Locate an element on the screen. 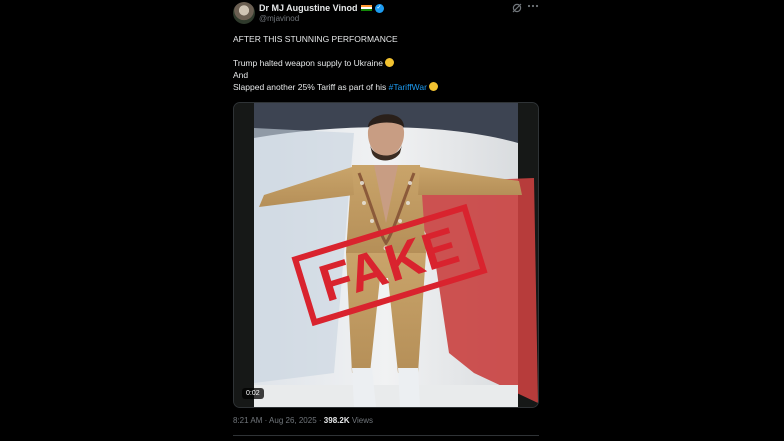 This screenshot has height=441, width=784. tweet-line-3: And is located at coordinates (241, 75).